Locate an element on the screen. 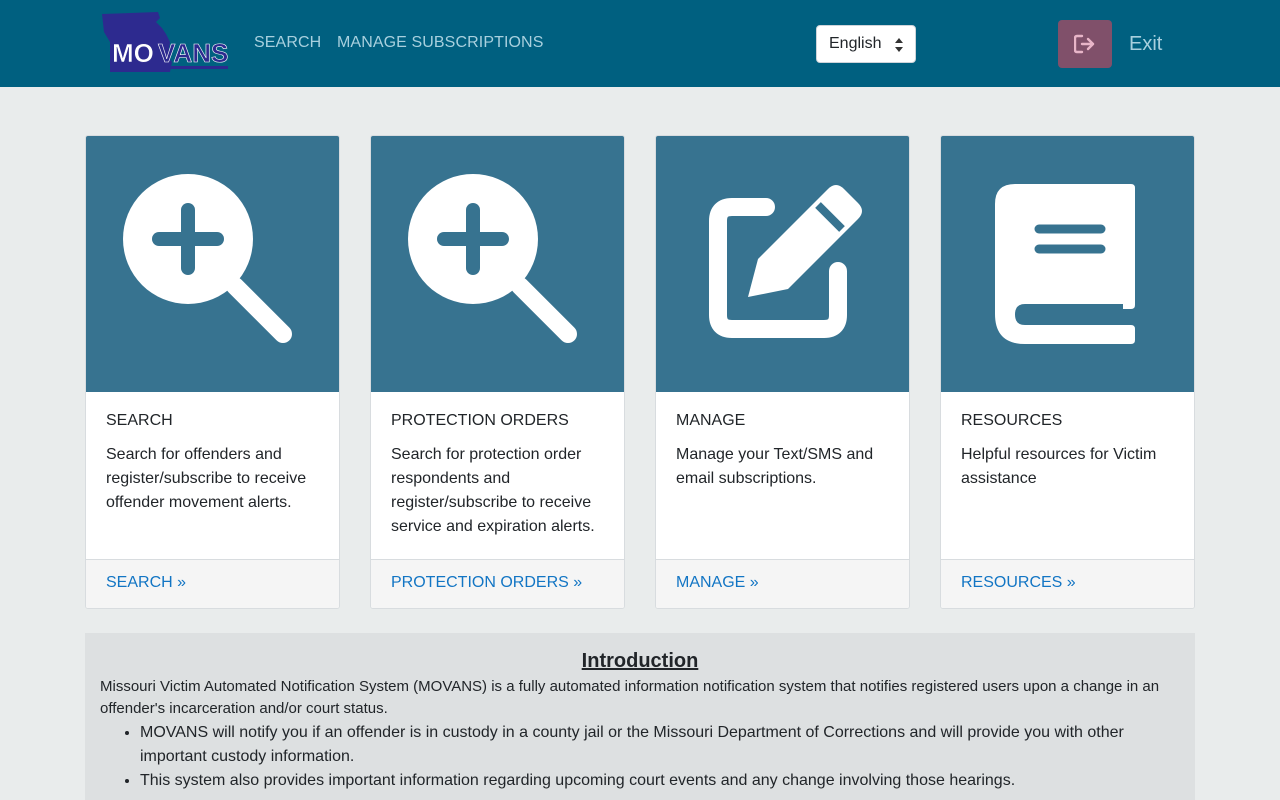 This screenshot has width=1280, height=800. introduction-heading: Introduction is located at coordinates (640, 661).